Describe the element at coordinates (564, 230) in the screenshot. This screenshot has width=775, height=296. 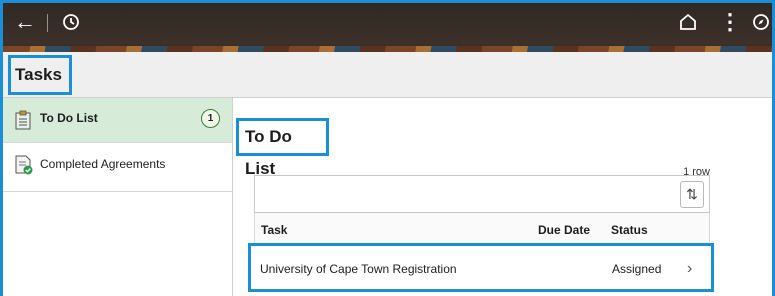
I see `column-header-due-date: Due Date` at that location.